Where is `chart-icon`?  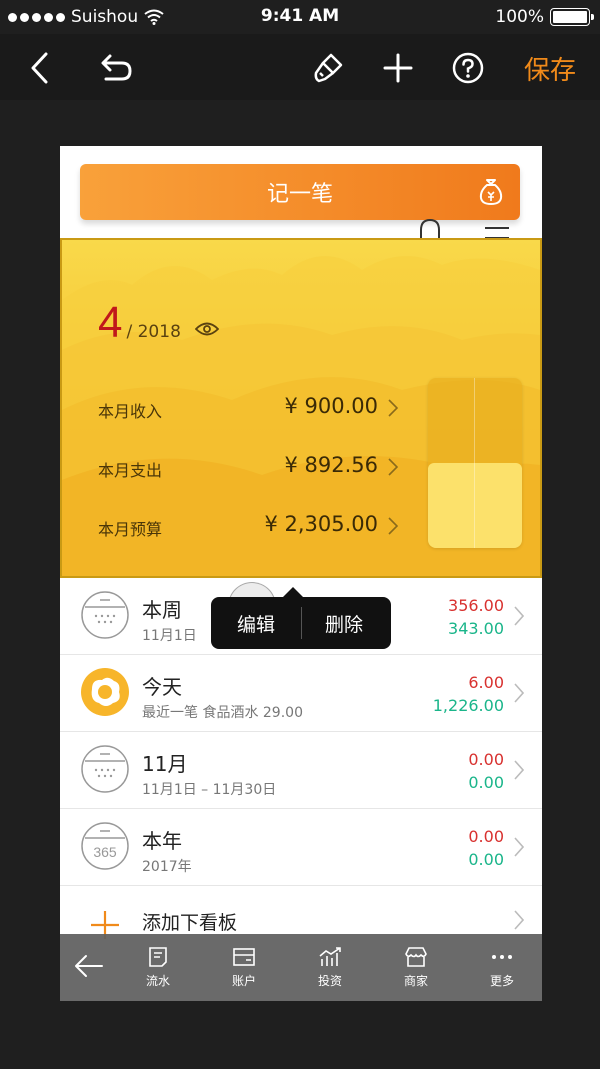 chart-icon is located at coordinates (330, 956).